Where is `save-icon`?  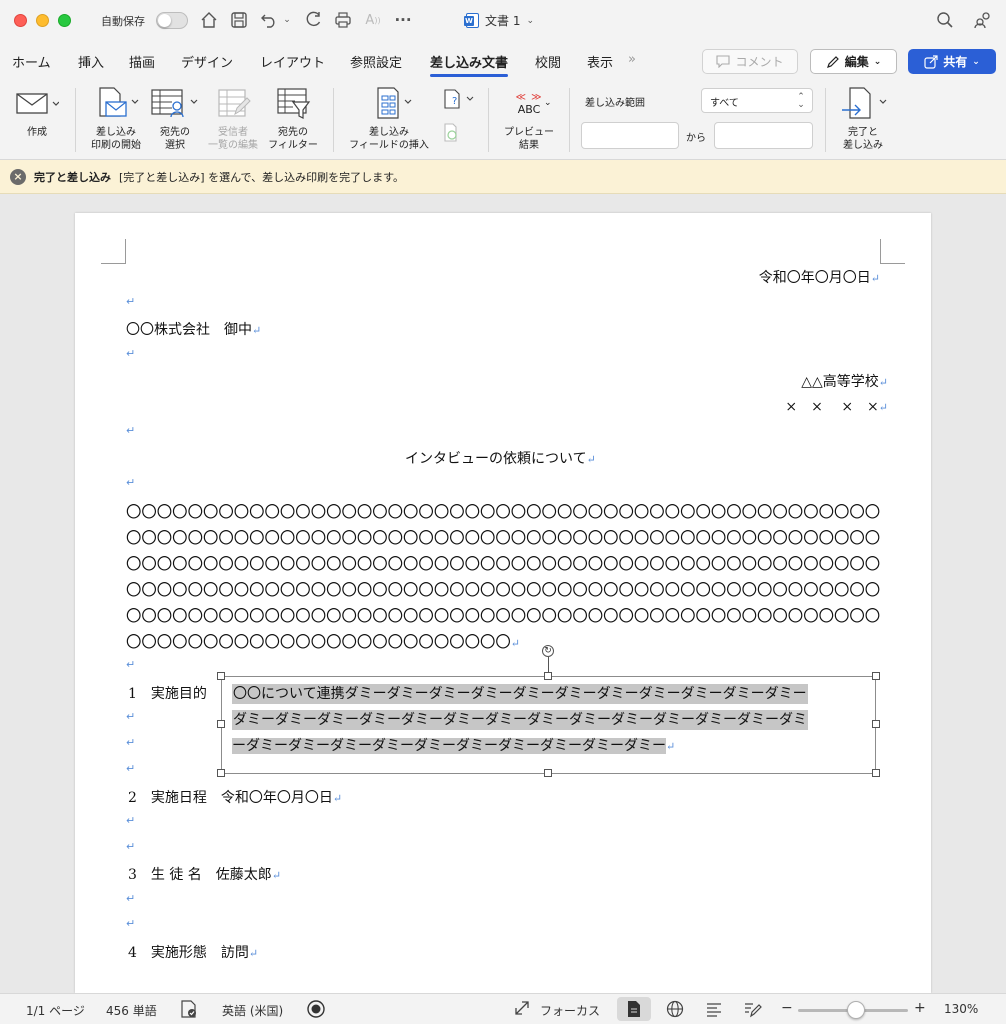 save-icon is located at coordinates (239, 20).